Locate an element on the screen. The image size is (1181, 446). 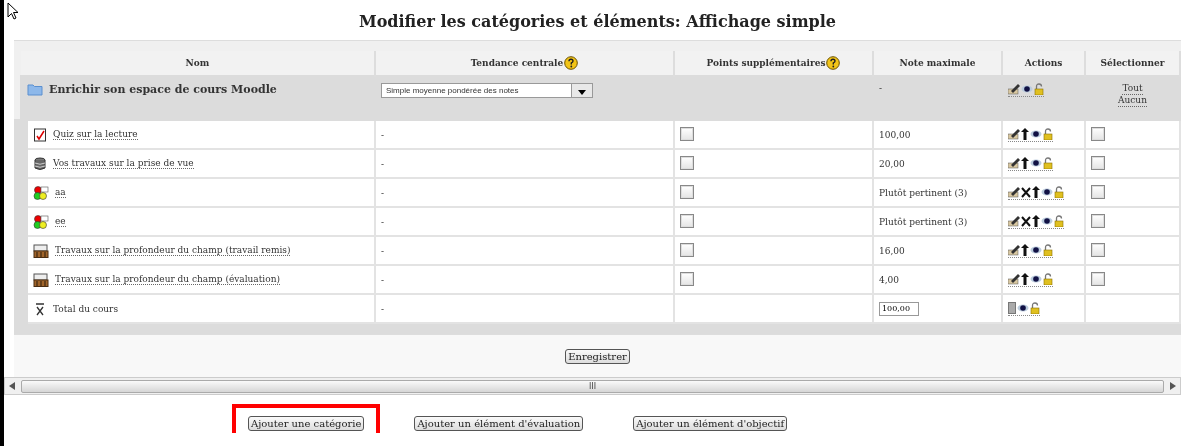
max-grade: 4,00 is located at coordinates (889, 279).